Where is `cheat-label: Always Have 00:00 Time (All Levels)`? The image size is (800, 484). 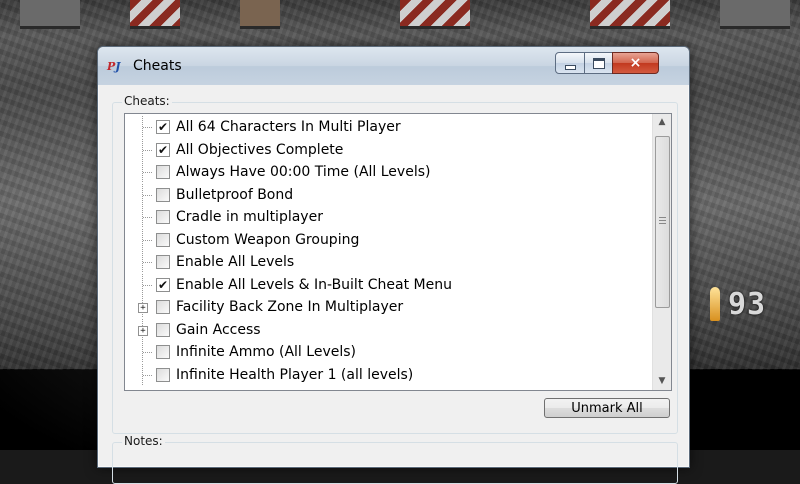 cheat-label: Always Have 00:00 Time (All Levels) is located at coordinates (303, 172).